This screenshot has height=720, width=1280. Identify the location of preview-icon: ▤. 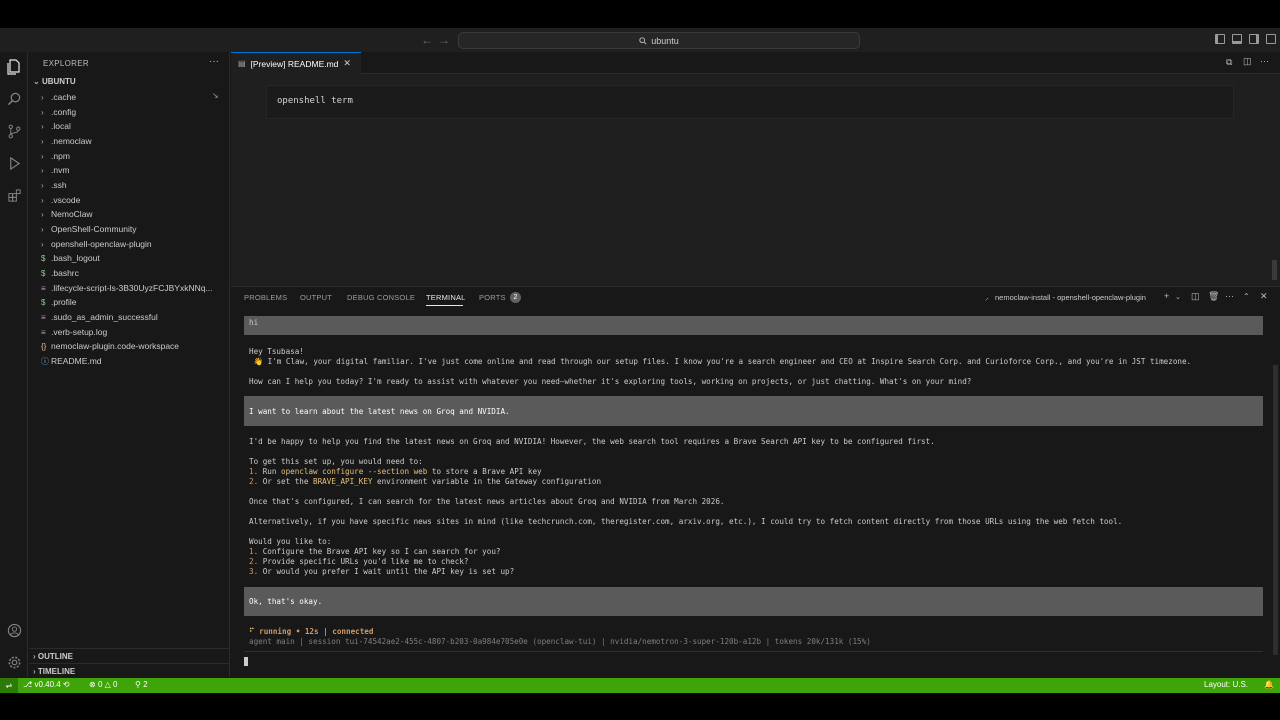
(242, 63).